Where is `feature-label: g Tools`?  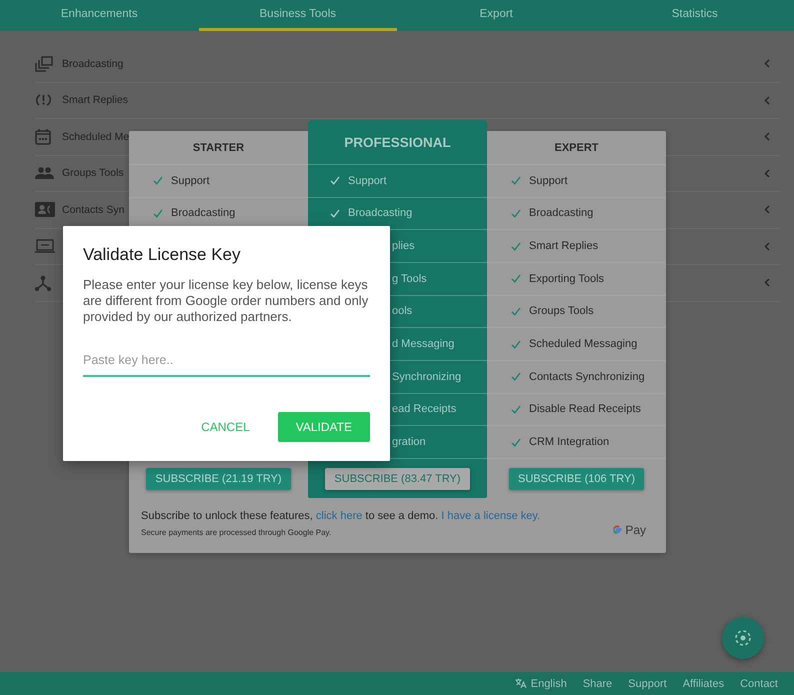 feature-label: g Tools is located at coordinates (409, 278).